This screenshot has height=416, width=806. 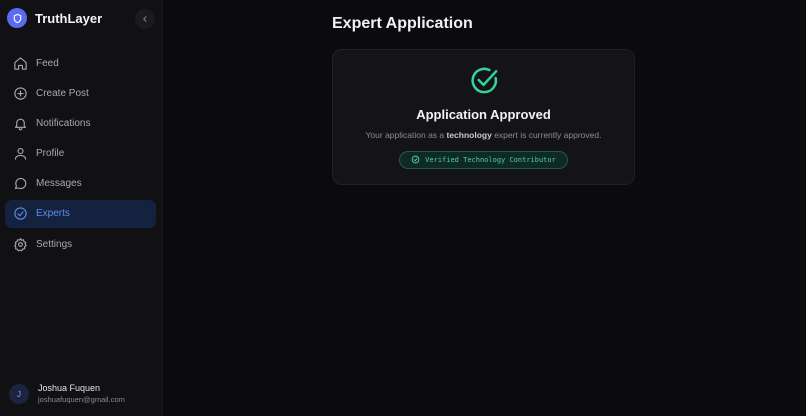 What do you see at coordinates (402, 23) in the screenshot?
I see `page-title: Expert Application` at bounding box center [402, 23].